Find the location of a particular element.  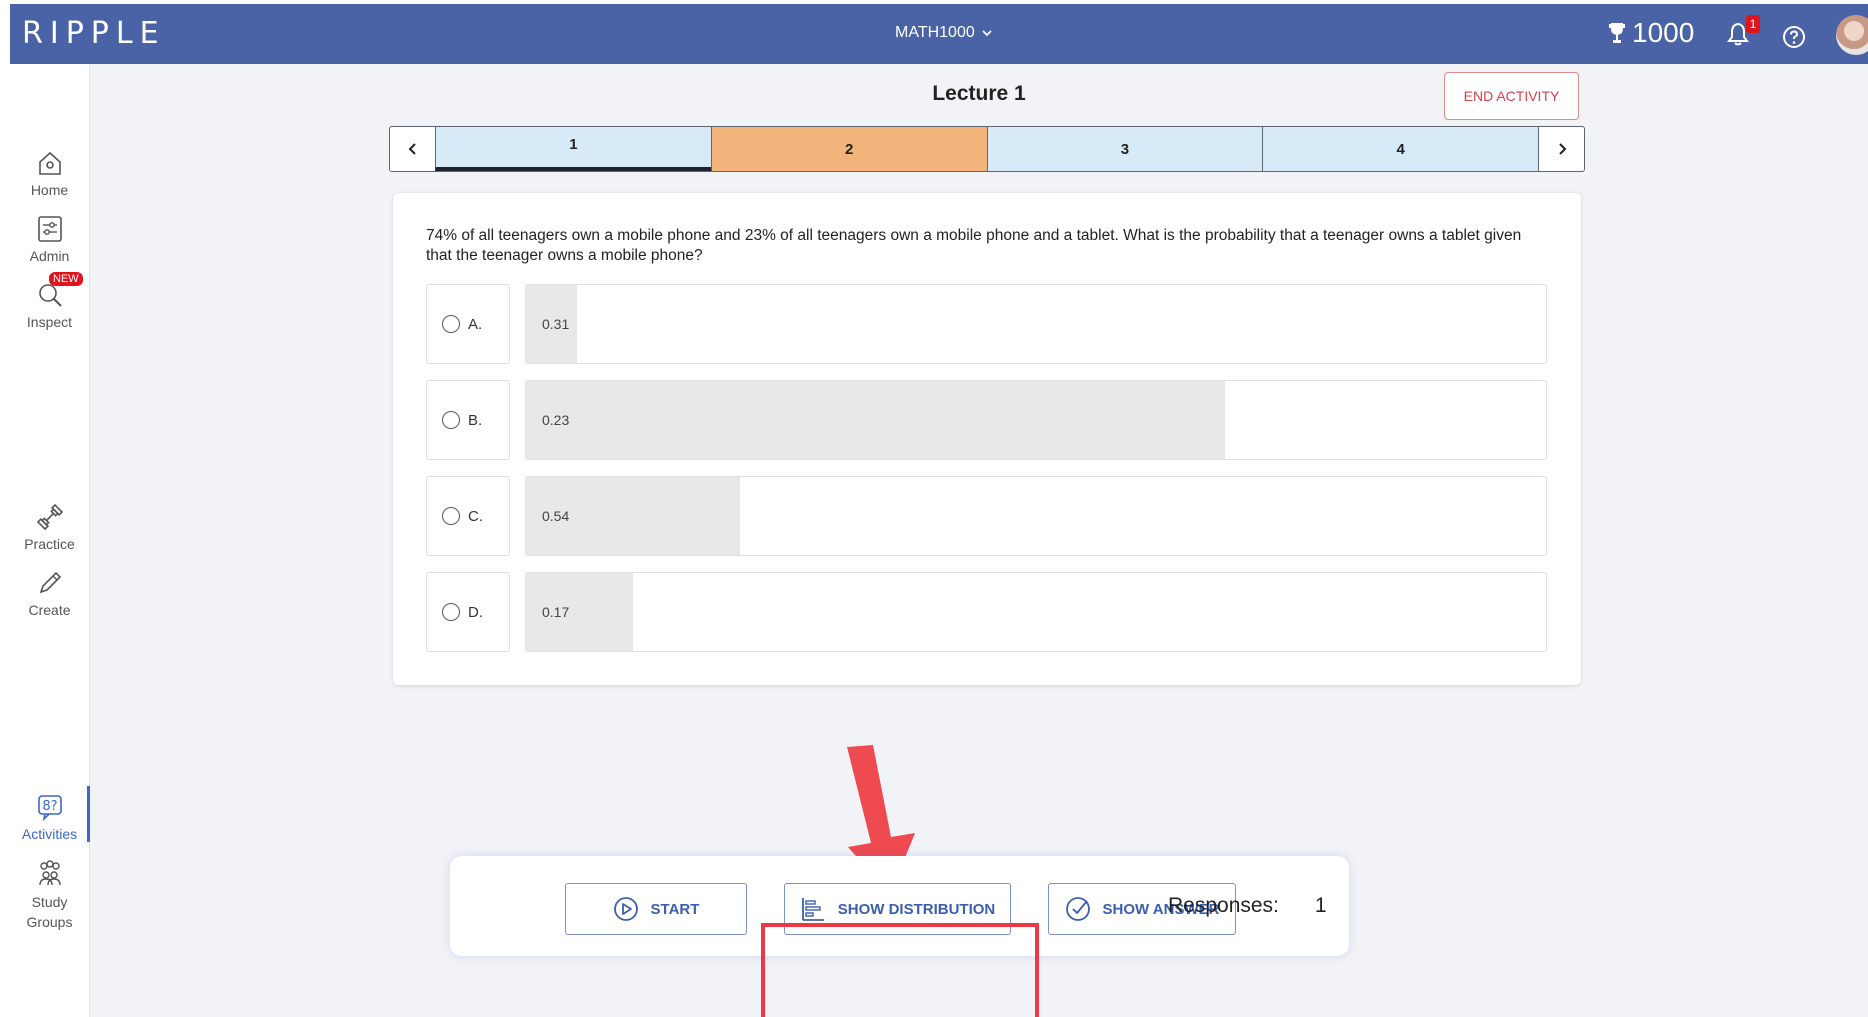

activities-icon: 8? is located at coordinates (49, 808).